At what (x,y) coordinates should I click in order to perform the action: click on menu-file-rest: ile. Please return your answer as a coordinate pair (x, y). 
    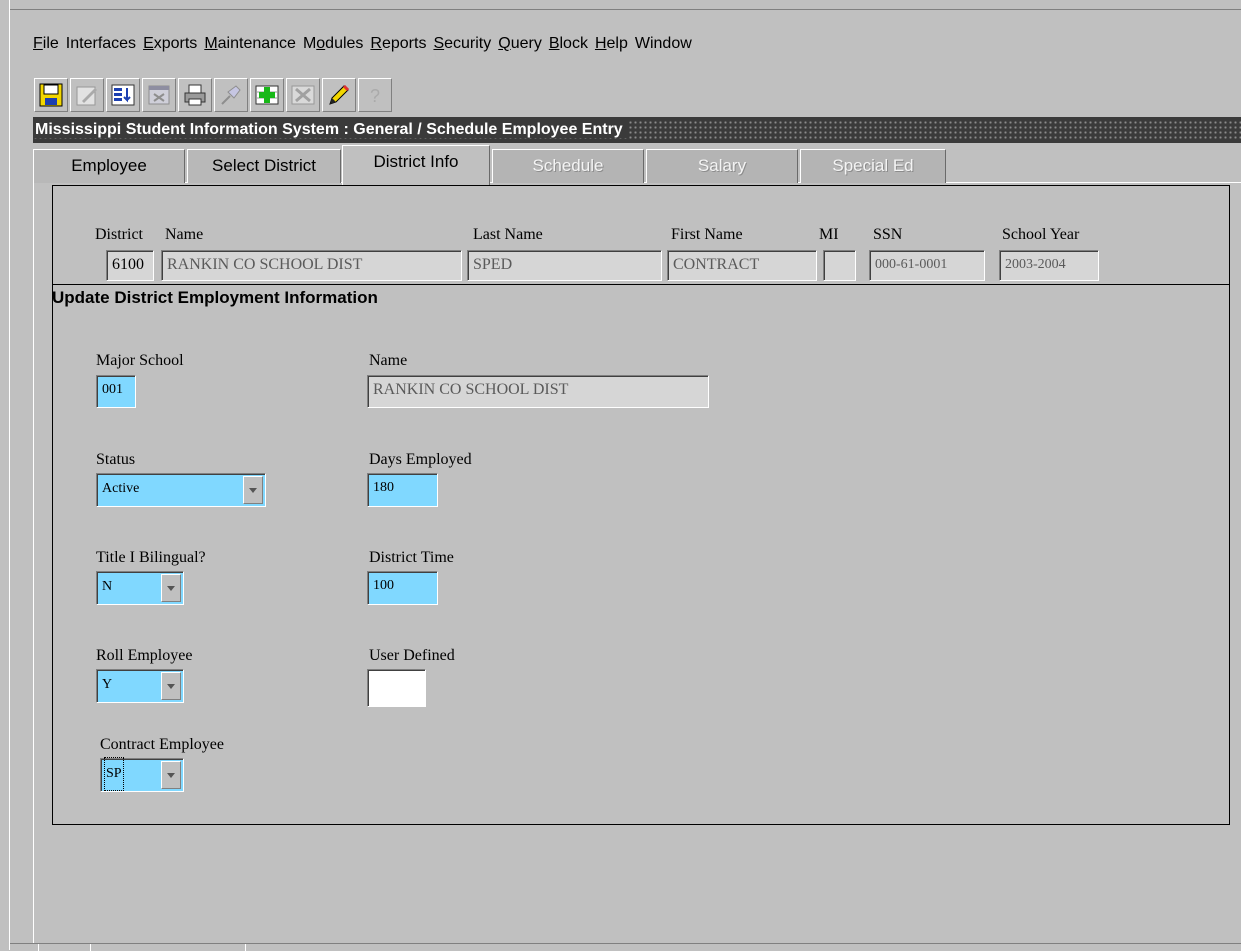
    Looking at the image, I should click on (50, 43).